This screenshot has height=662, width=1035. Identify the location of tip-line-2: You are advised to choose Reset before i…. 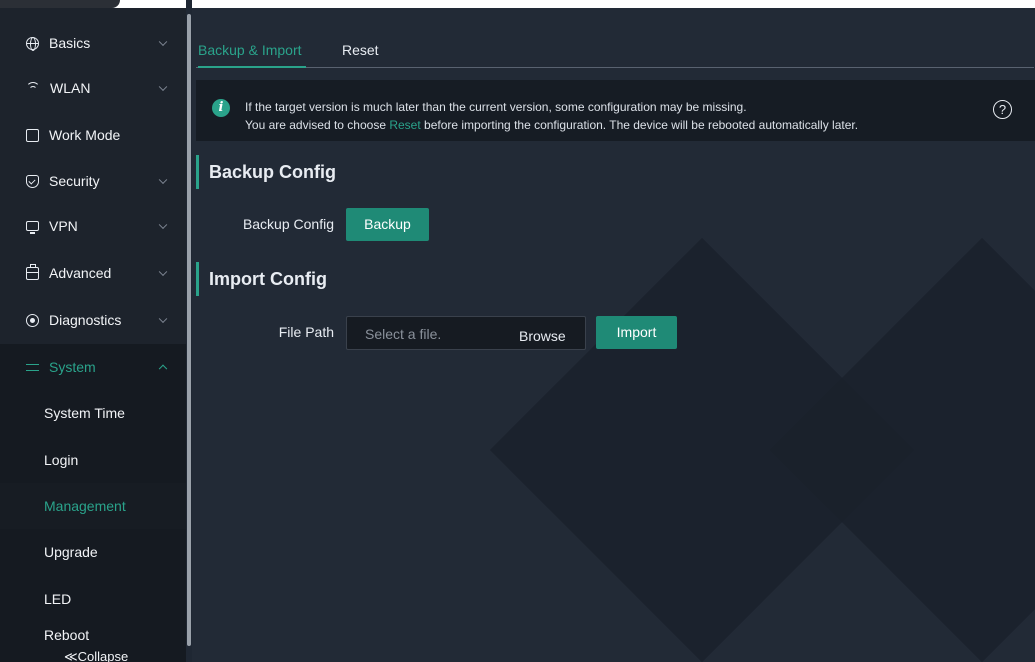
(551, 125).